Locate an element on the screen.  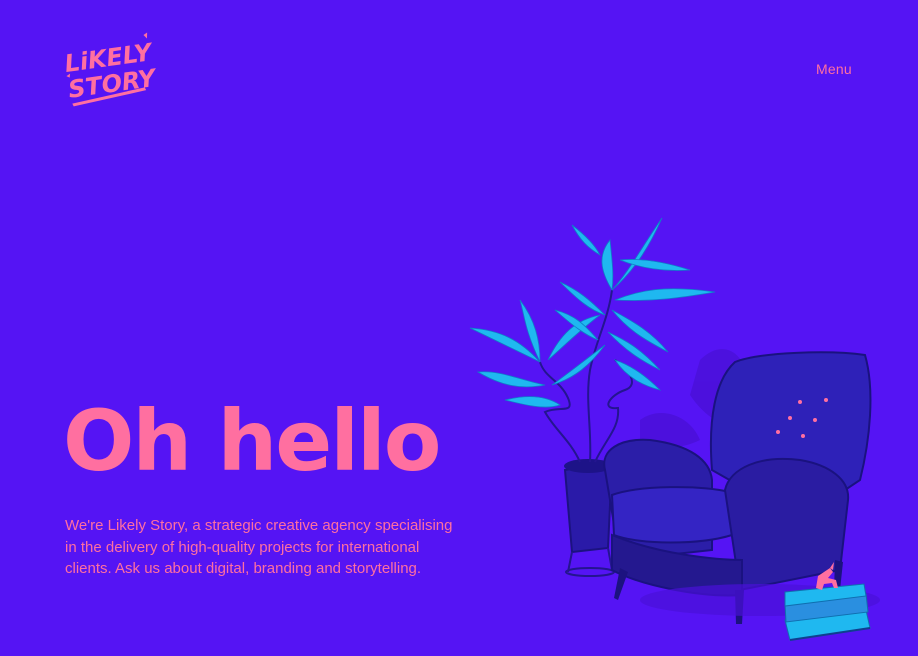
logo: LiKELY STORY is located at coordinates (110, 70).